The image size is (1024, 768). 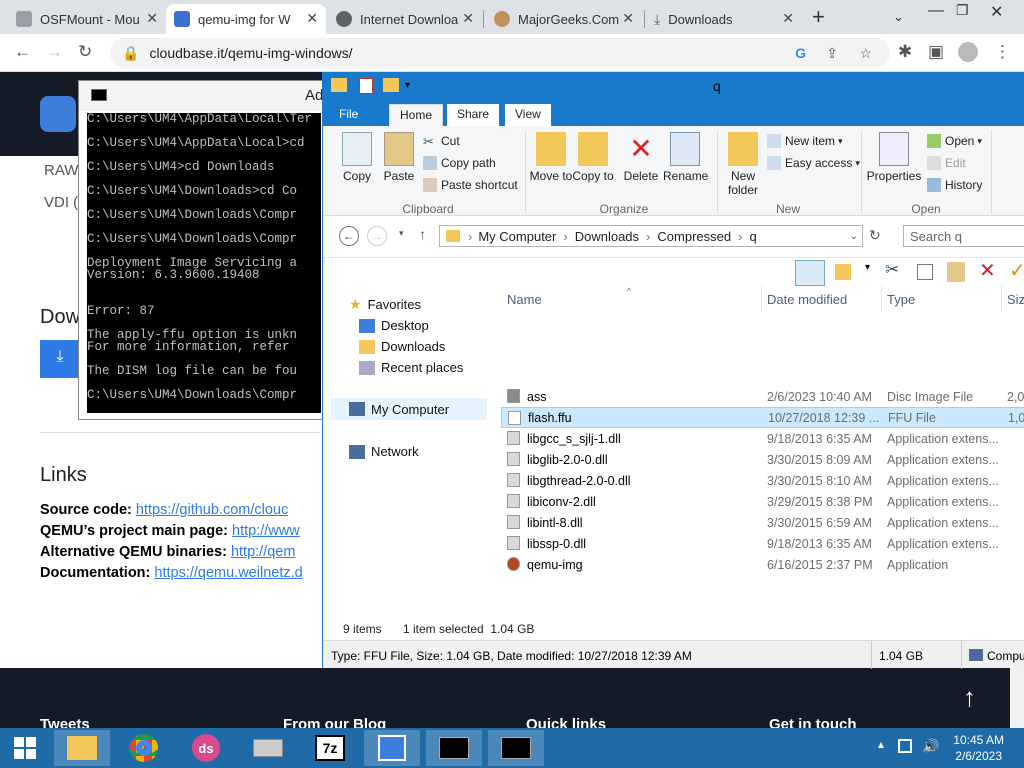 I want to click on tab-majorgeeks: MajorGeeks.Com ✕, so click(x=564, y=19).